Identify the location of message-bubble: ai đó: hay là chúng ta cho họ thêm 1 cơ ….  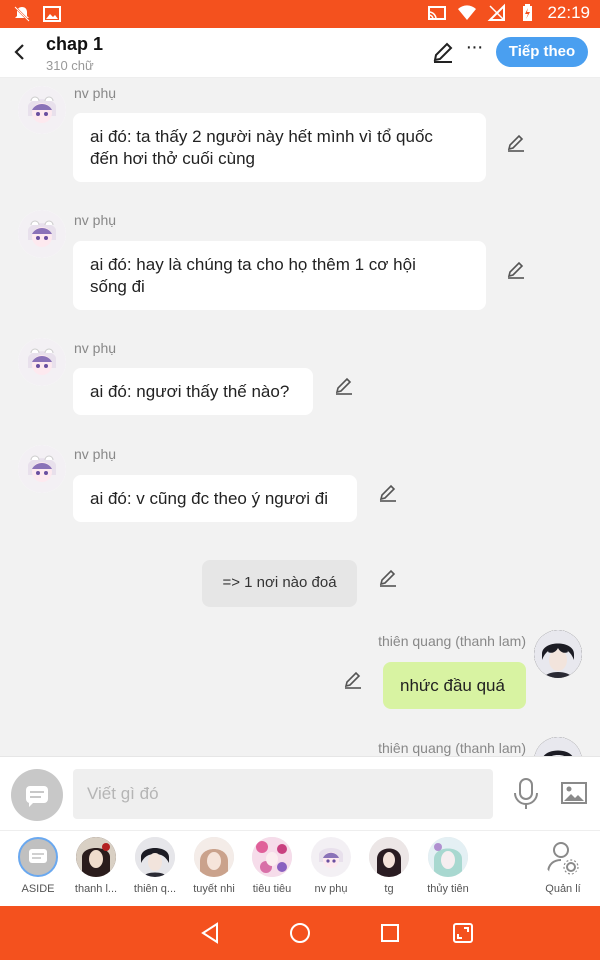
(279, 275).